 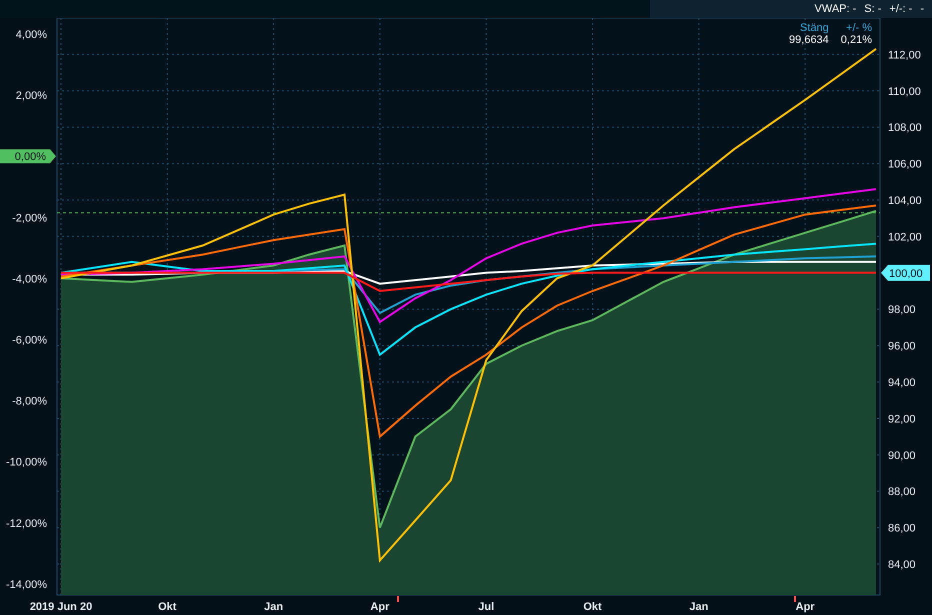 What do you see at coordinates (902, 456) in the screenshot?
I see `axis-label: 90,00` at bounding box center [902, 456].